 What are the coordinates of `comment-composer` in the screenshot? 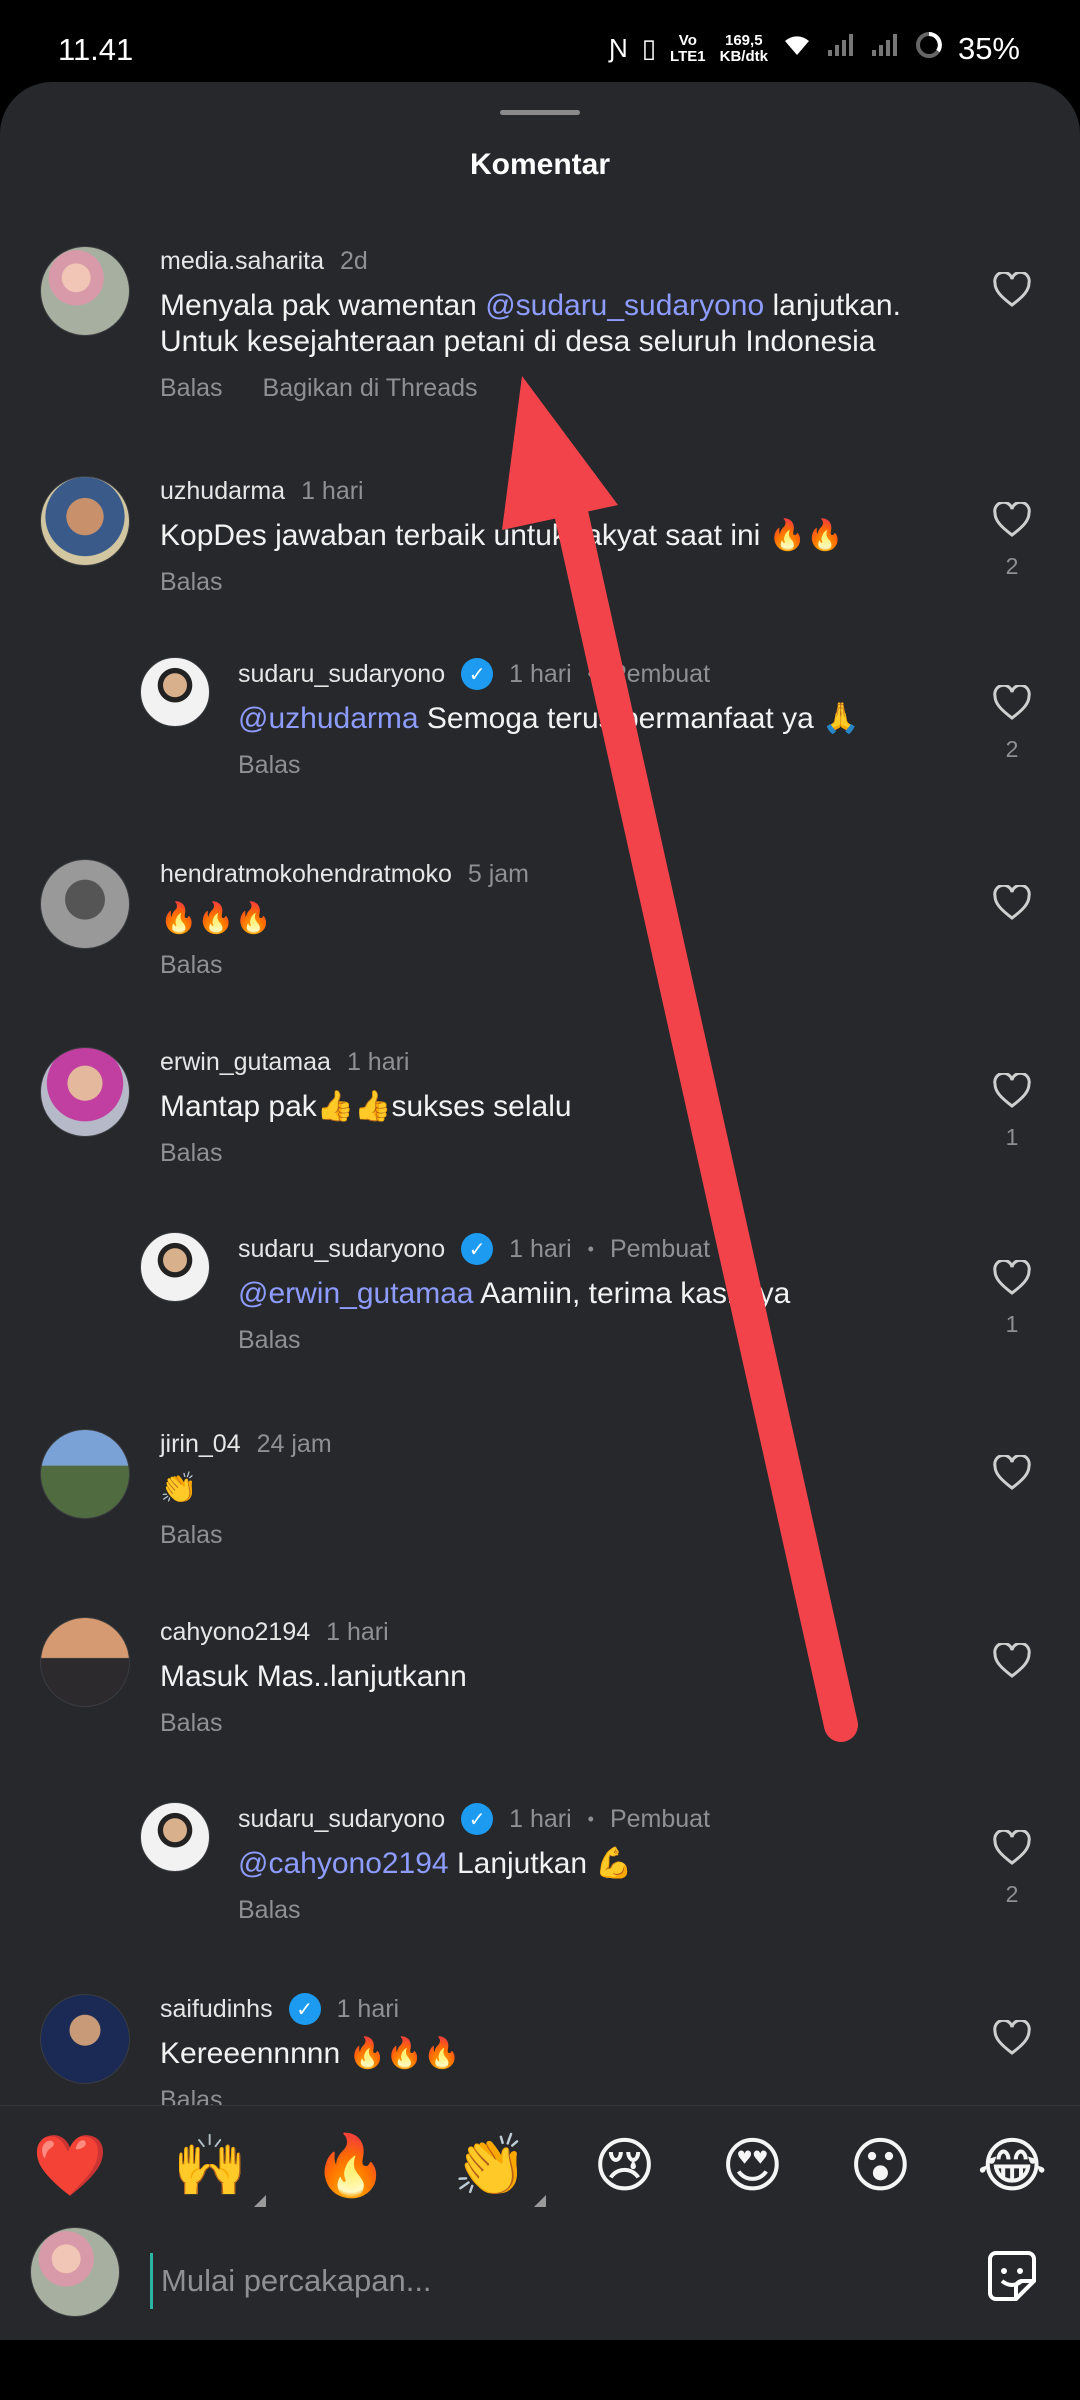 It's located at (540, 2282).